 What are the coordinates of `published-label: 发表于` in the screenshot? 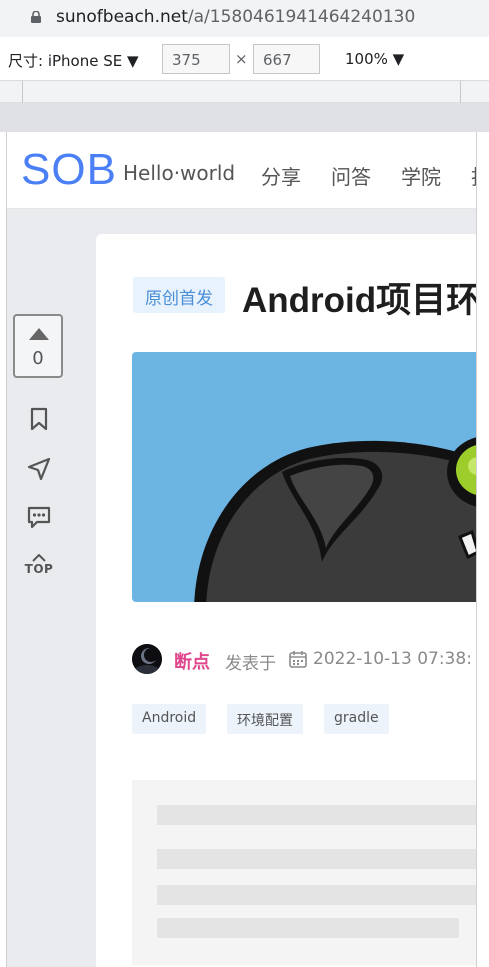 It's located at (250, 664).